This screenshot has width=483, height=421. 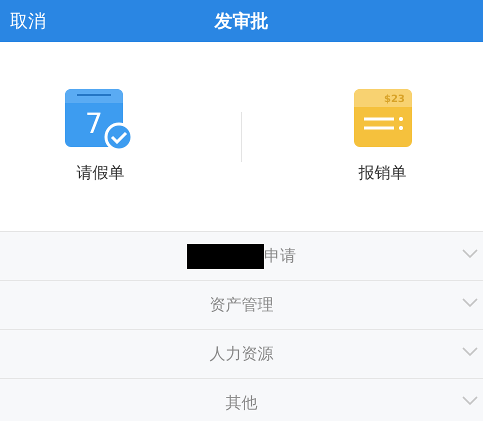 What do you see at coordinates (382, 136) in the screenshot?
I see `shortcut-button: $23 报销单` at bounding box center [382, 136].